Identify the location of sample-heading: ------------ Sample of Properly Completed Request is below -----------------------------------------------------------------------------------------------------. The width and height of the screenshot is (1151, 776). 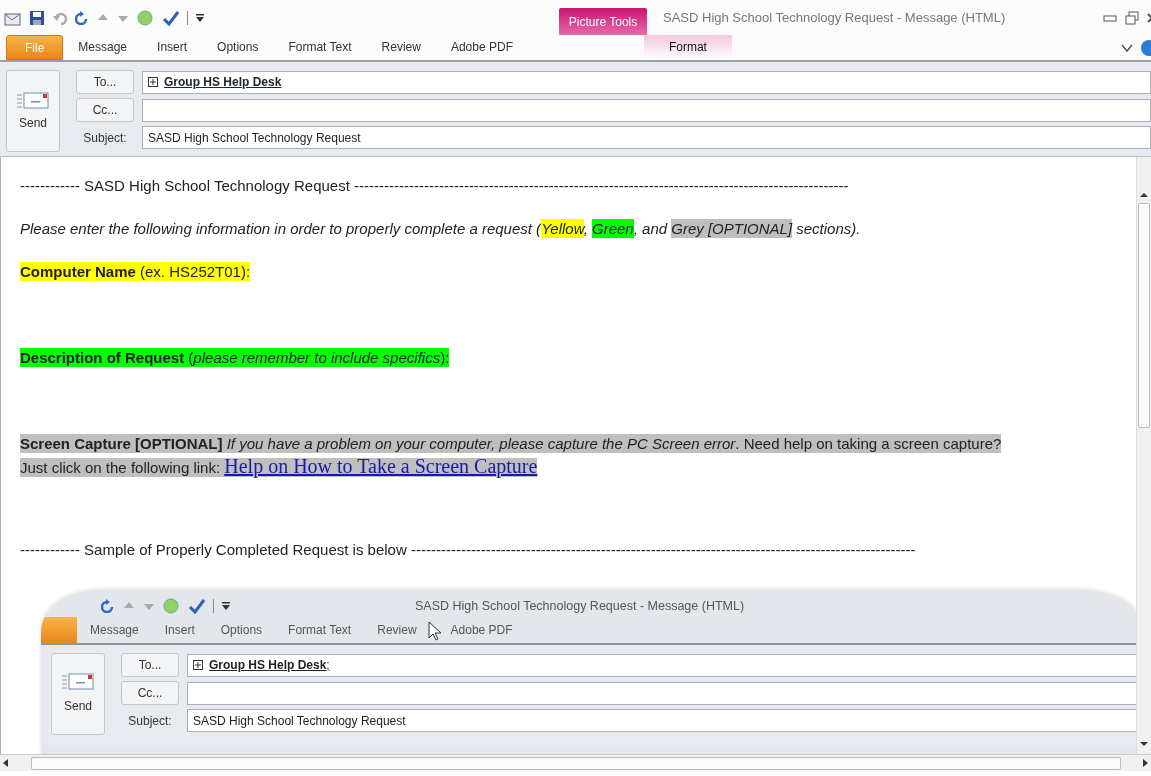
(468, 550).